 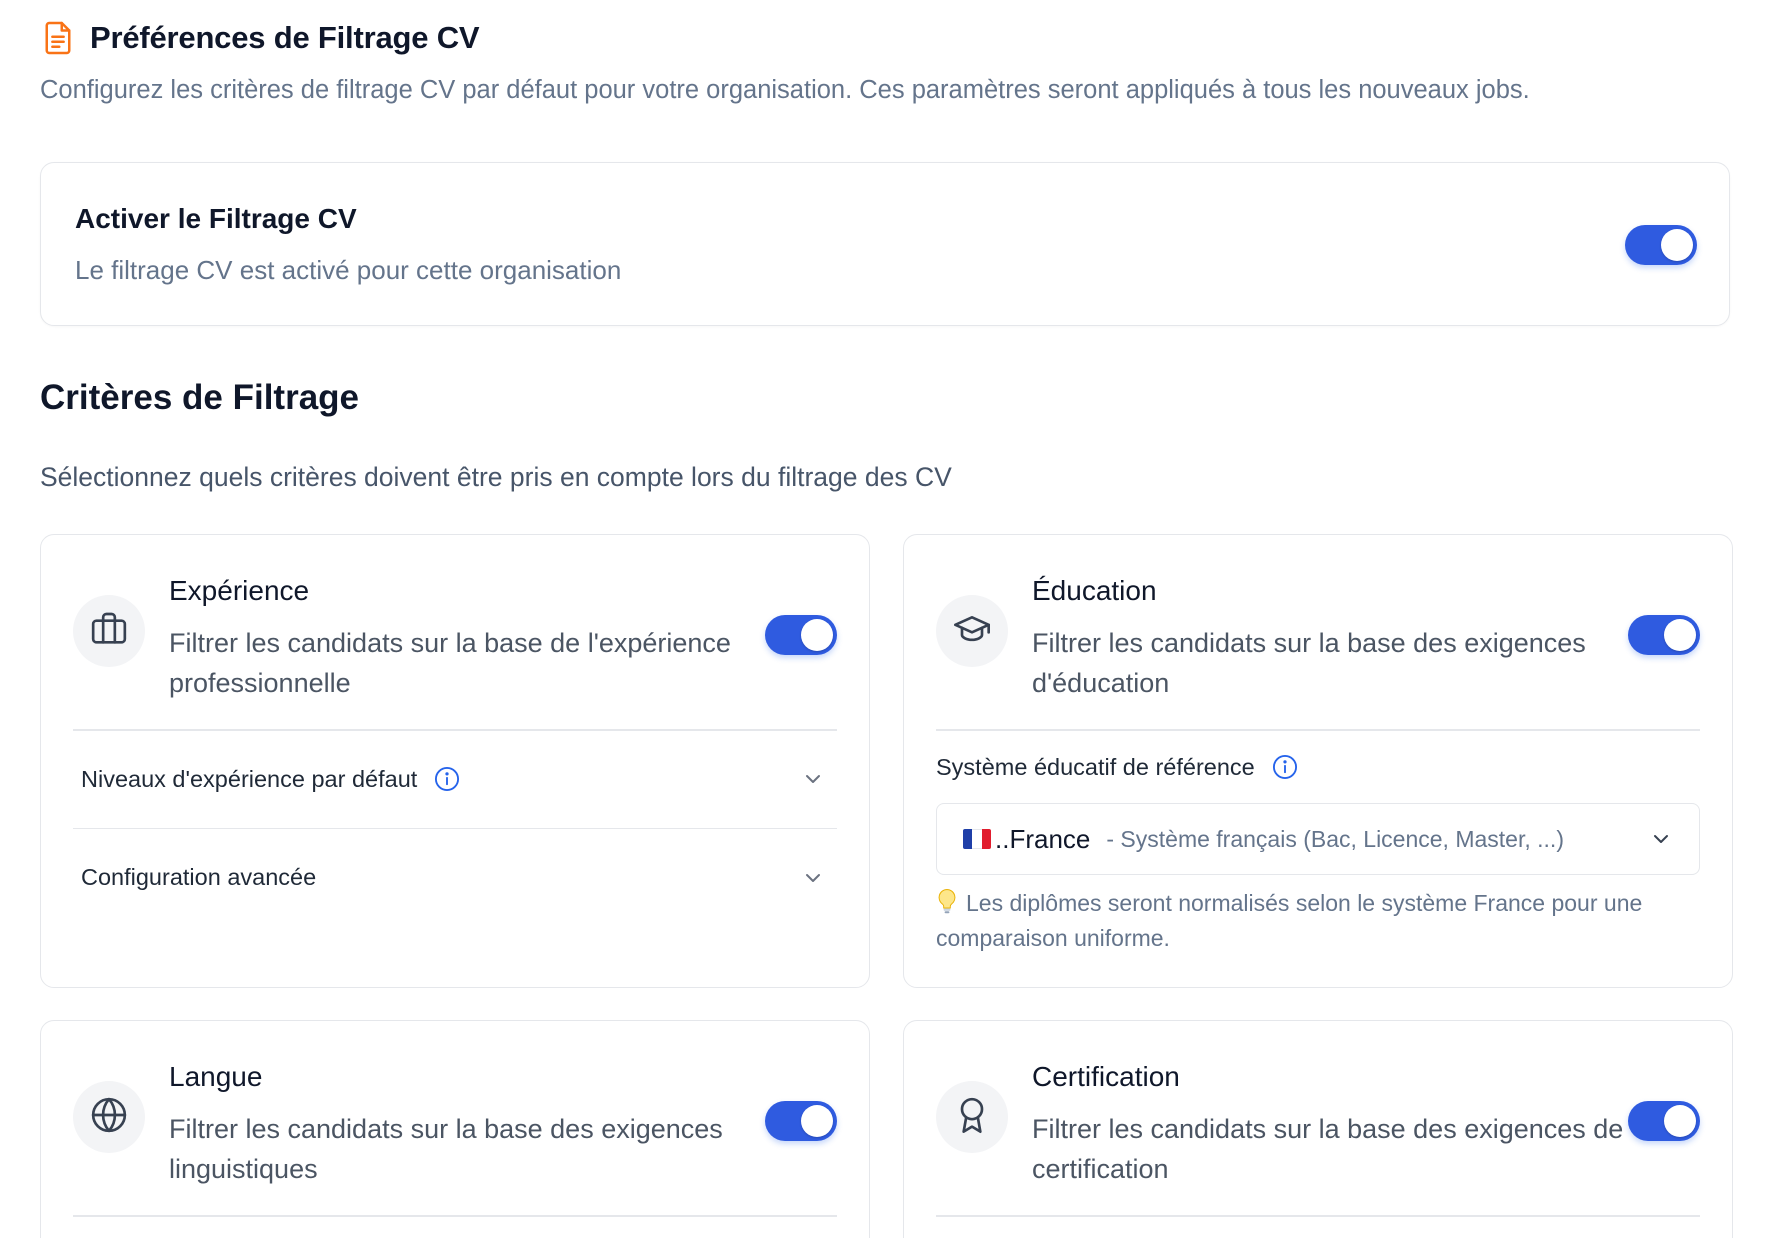 I want to click on education-system-label-row: Système éducatif de référence, so click(x=1117, y=767).